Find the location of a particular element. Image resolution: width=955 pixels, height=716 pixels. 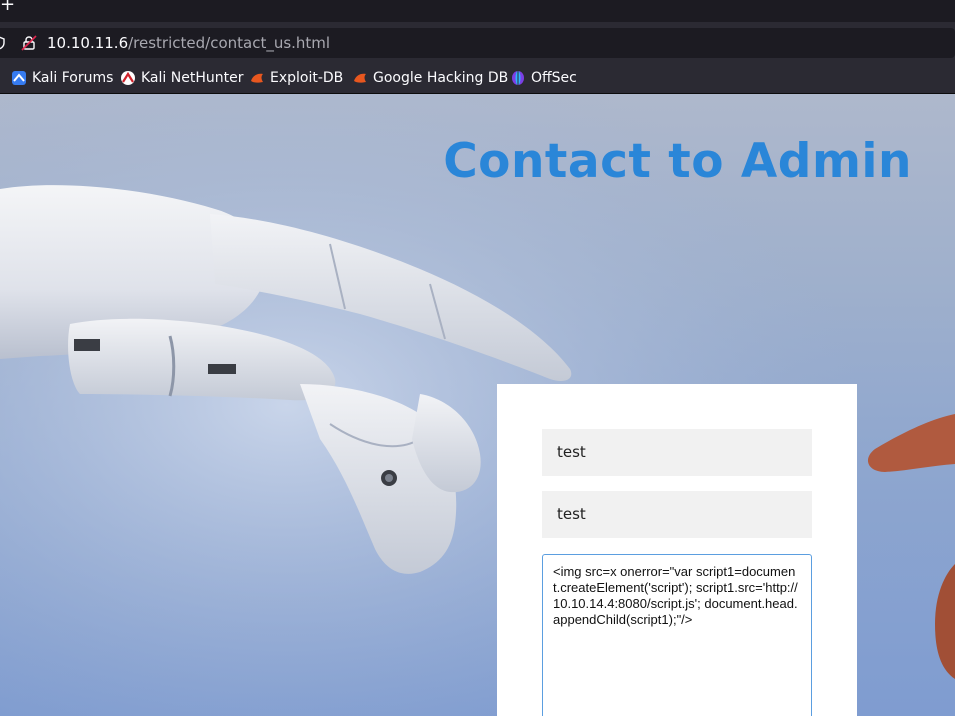

bookmark-label: OffSec is located at coordinates (554, 78).